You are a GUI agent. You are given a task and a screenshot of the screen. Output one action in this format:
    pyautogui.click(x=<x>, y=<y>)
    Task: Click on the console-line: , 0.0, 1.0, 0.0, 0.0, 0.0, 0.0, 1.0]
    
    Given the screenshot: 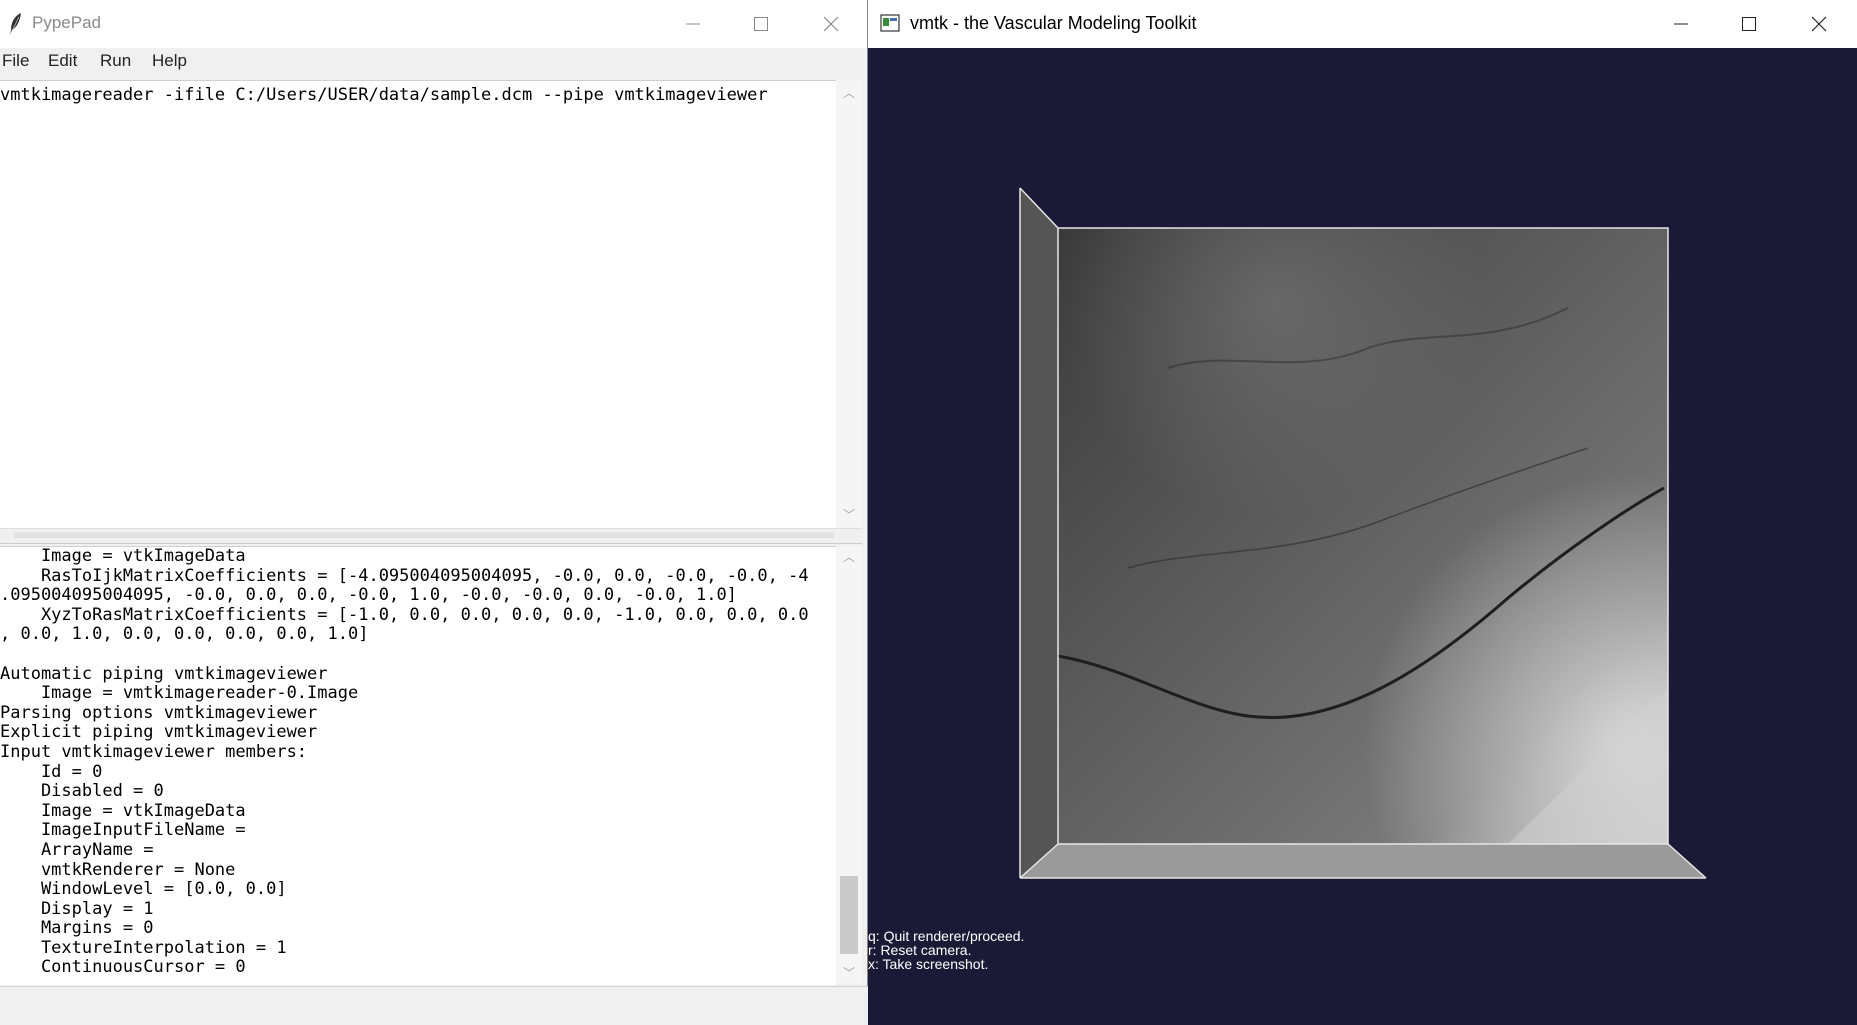 What is the action you would take?
    pyautogui.click(x=184, y=634)
    